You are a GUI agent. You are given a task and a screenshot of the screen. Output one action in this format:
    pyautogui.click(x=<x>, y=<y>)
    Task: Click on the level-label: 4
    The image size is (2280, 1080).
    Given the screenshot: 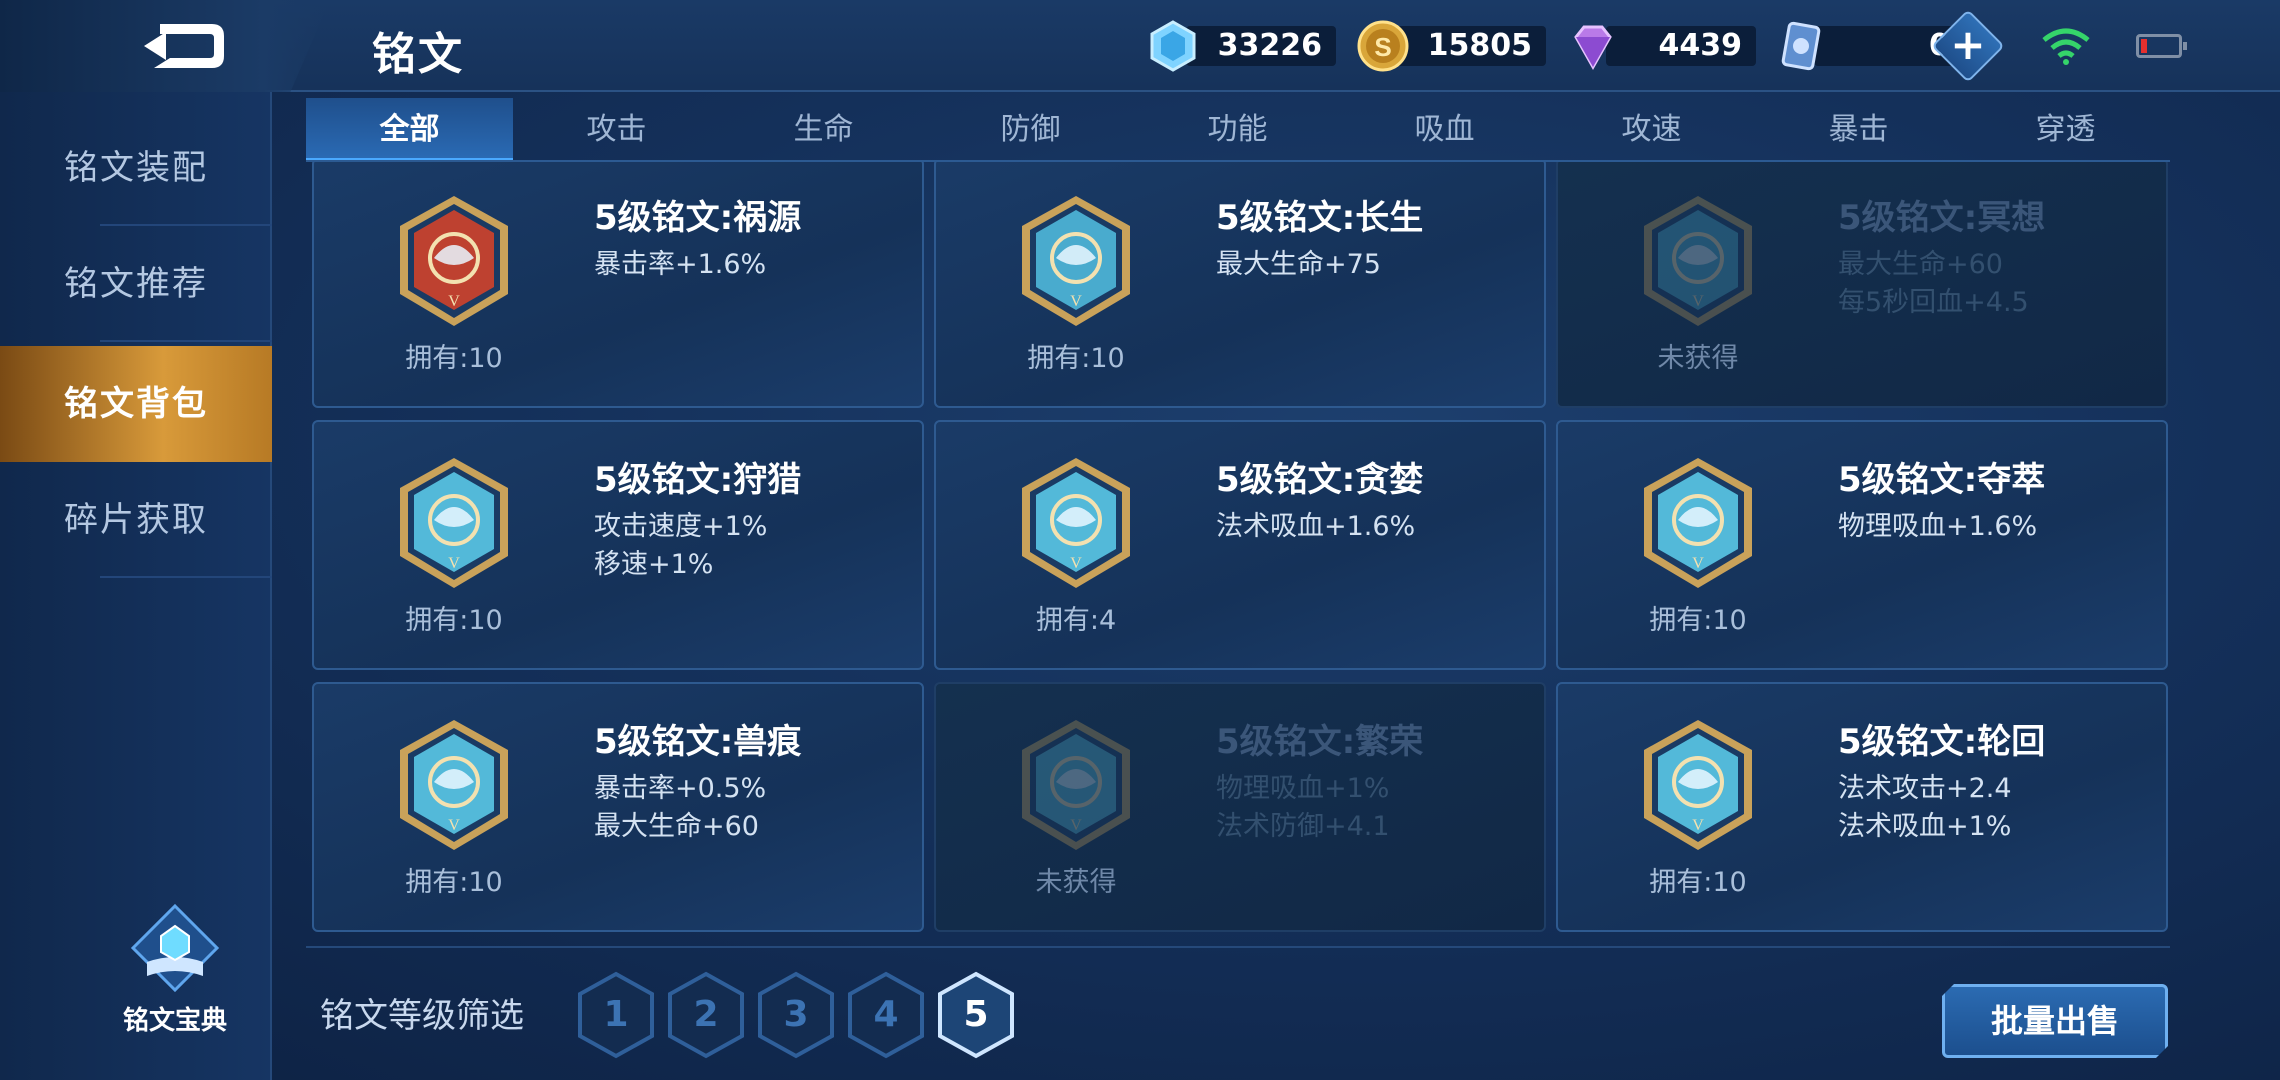 What is the action you would take?
    pyautogui.click(x=886, y=1014)
    